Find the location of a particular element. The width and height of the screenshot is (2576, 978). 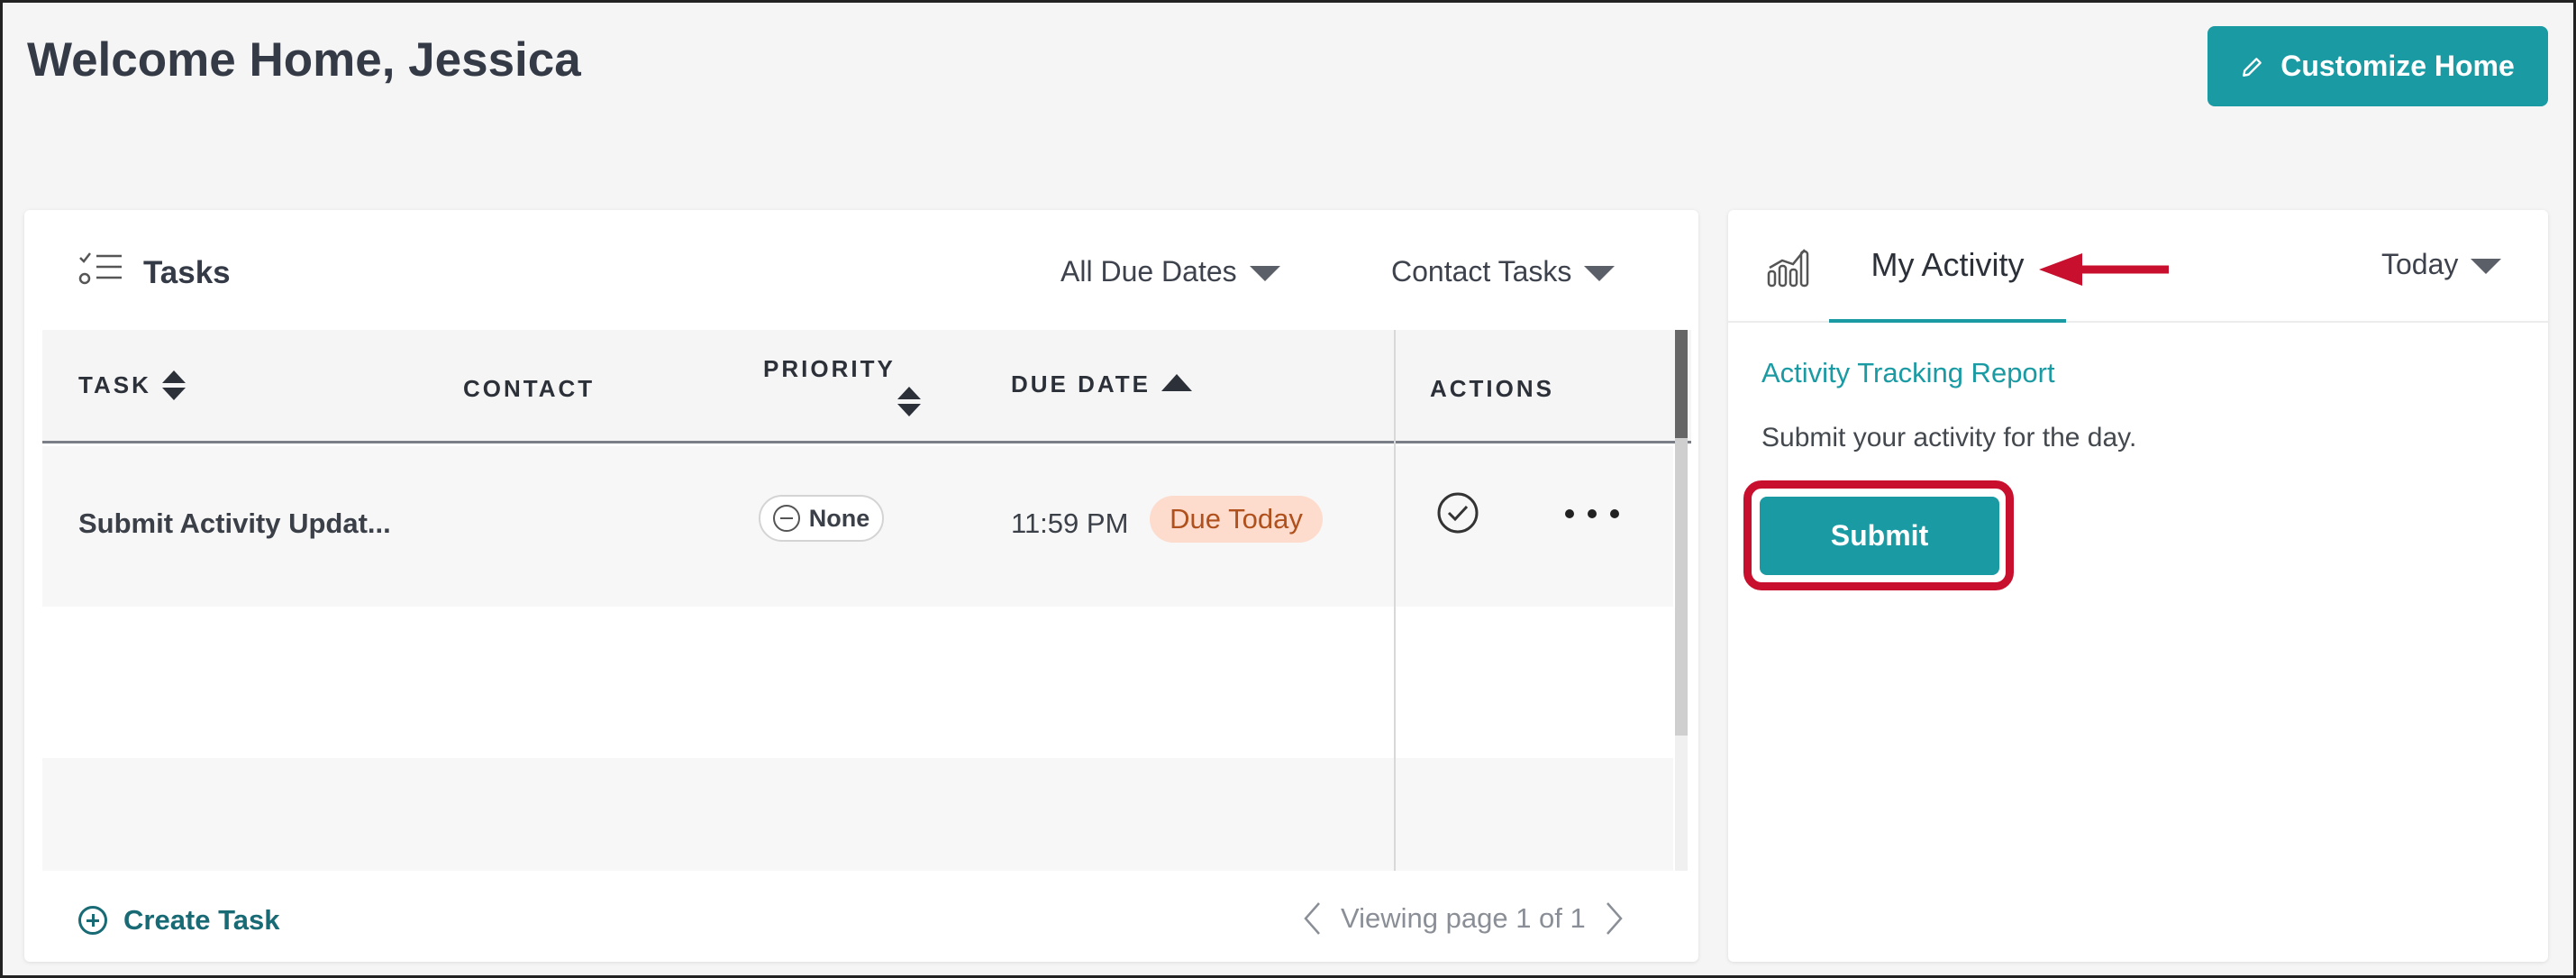

due-date-filter: All Due Dates is located at coordinates (1170, 272).